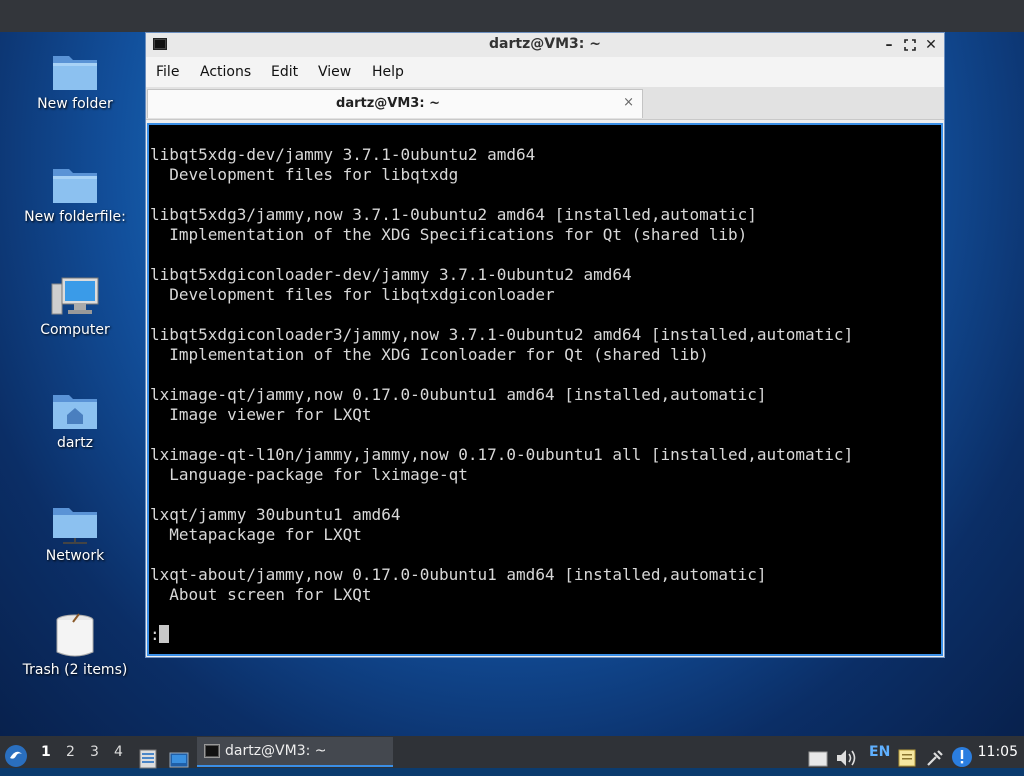  What do you see at coordinates (75, 670) in the screenshot?
I see `desktop-icon-label: Trash (2 items)` at bounding box center [75, 670].